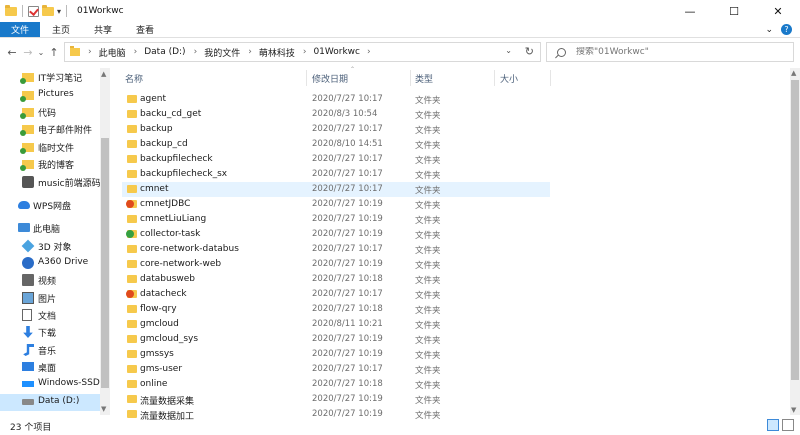  What do you see at coordinates (50, 263) in the screenshot?
I see `sidebar-item-a360-drive: A360 Drive` at bounding box center [50, 263].